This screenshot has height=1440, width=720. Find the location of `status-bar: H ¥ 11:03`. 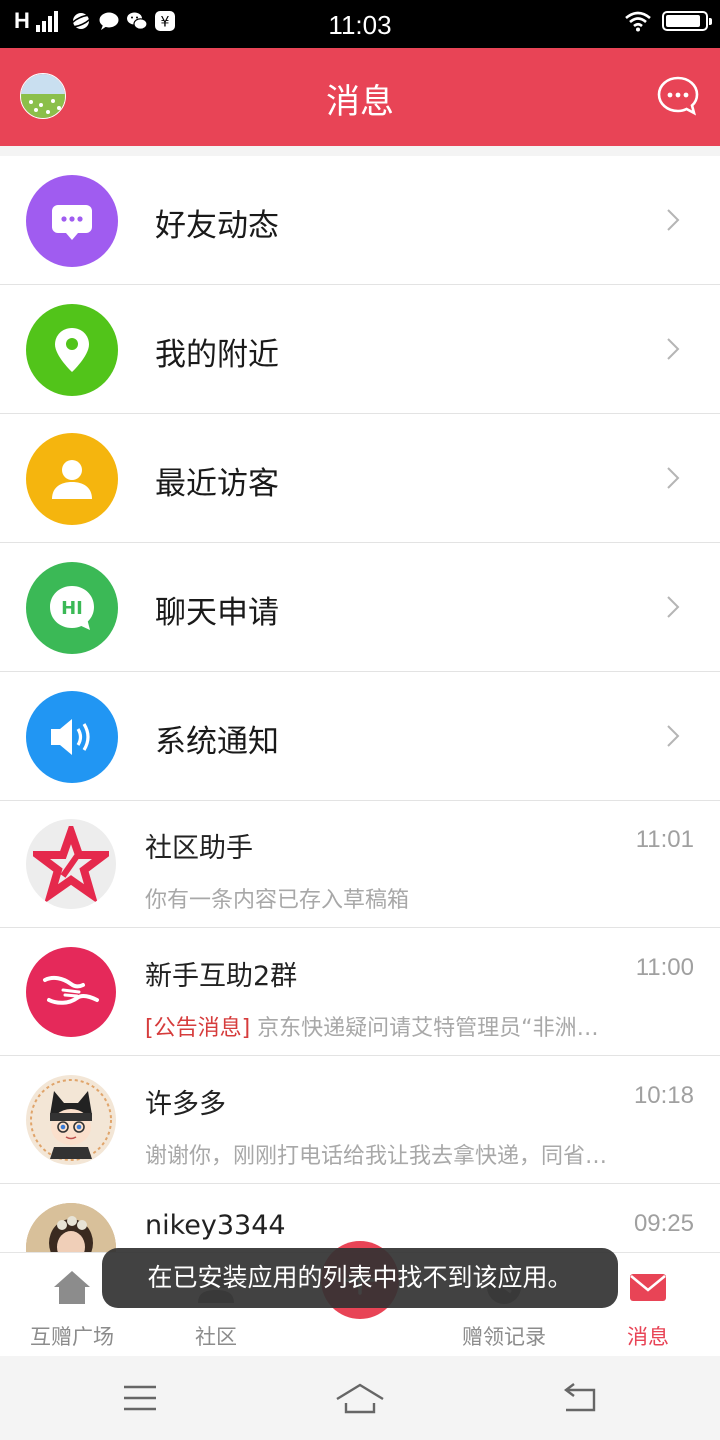

status-bar: H ¥ 11:03 is located at coordinates (360, 24).